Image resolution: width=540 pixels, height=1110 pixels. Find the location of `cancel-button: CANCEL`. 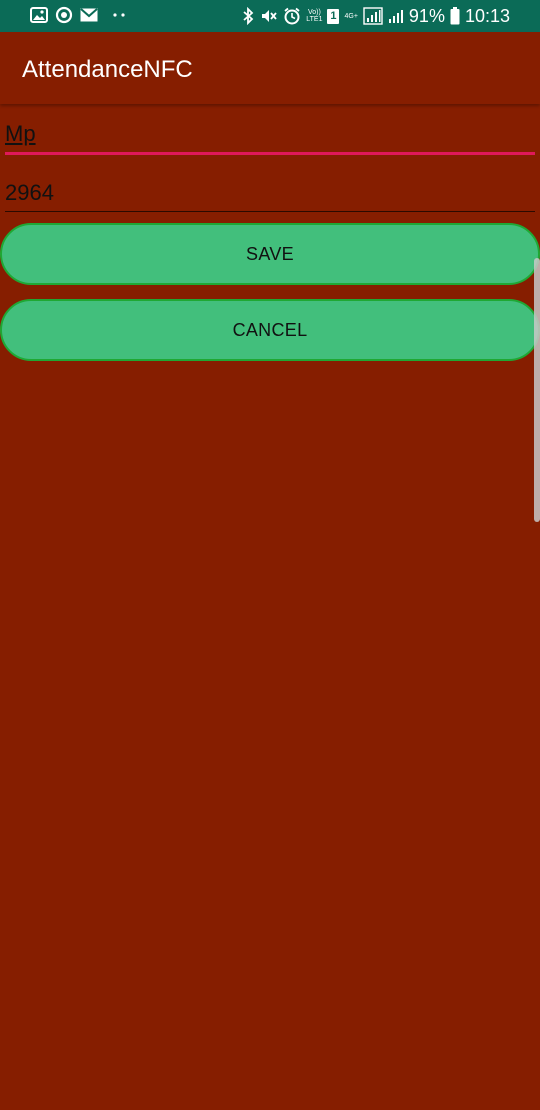

cancel-button: CANCEL is located at coordinates (270, 330).